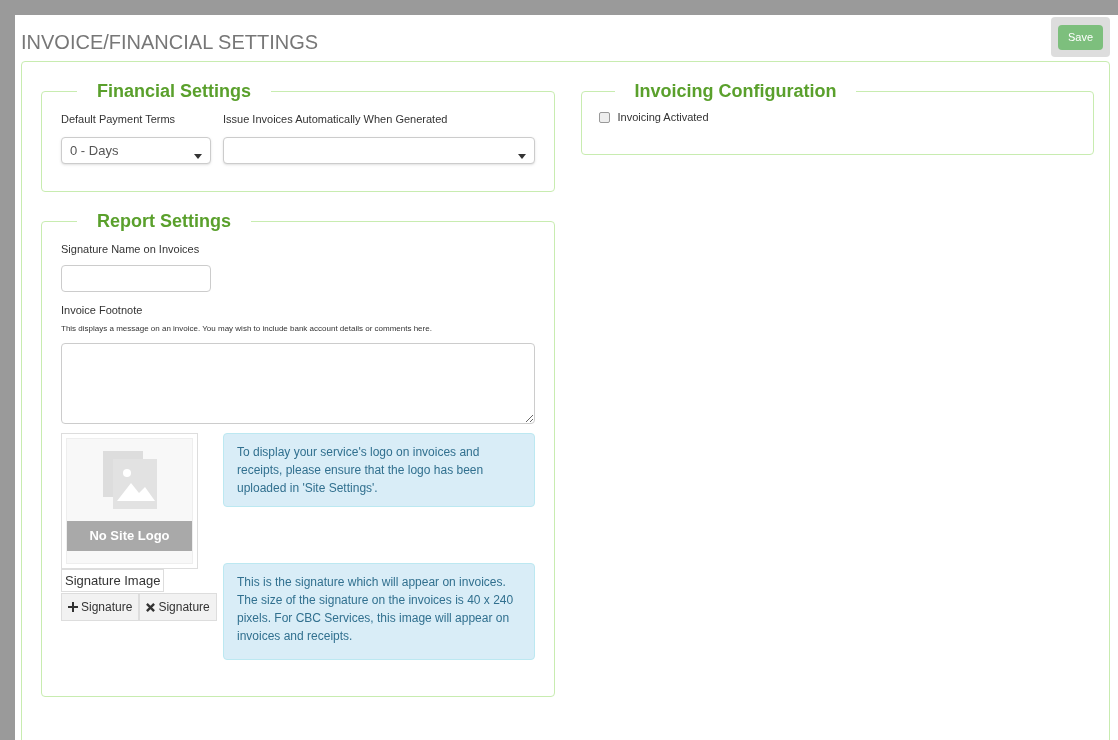 This screenshot has height=740, width=1118. I want to click on section-title: Report Settings, so click(164, 220).